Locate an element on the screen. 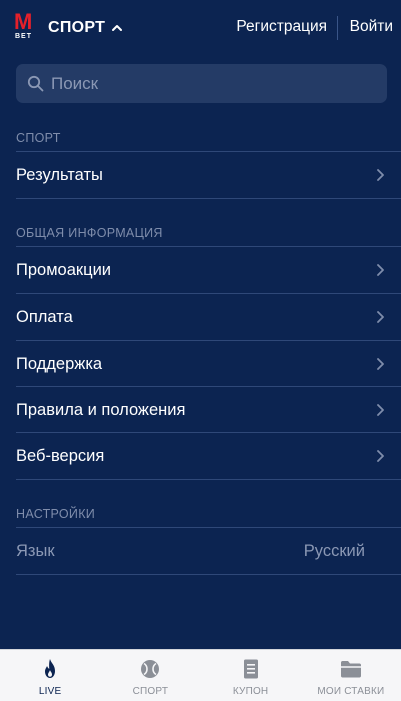 This screenshot has width=401, height=701. menu-item-results: Результаты is located at coordinates (208, 175).